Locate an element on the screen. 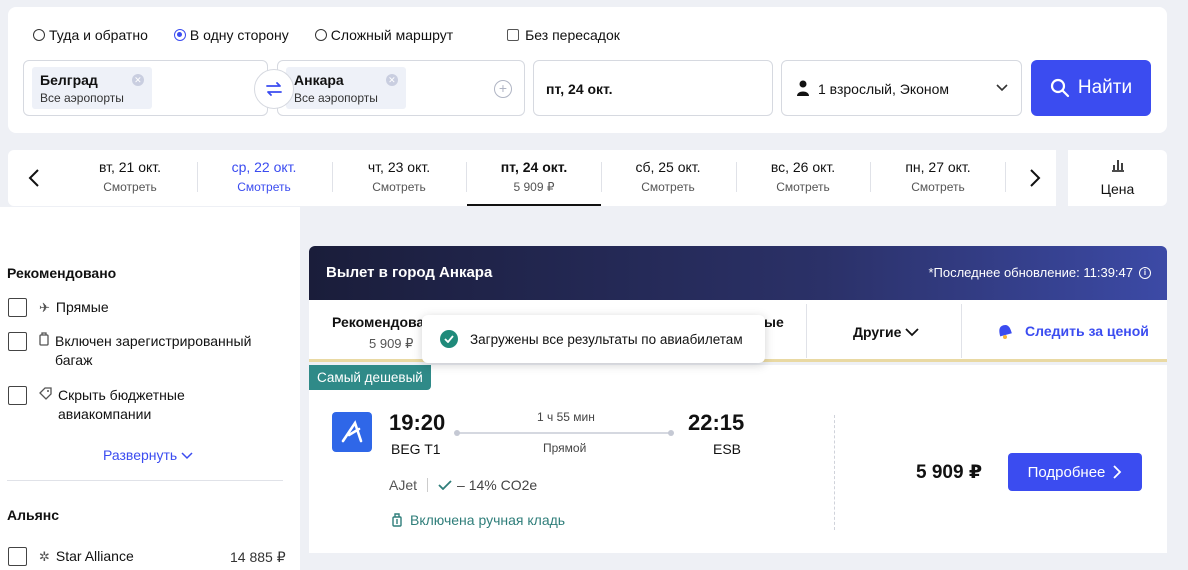  date-cell-label: сб, 25 окт. is located at coordinates (668, 167).